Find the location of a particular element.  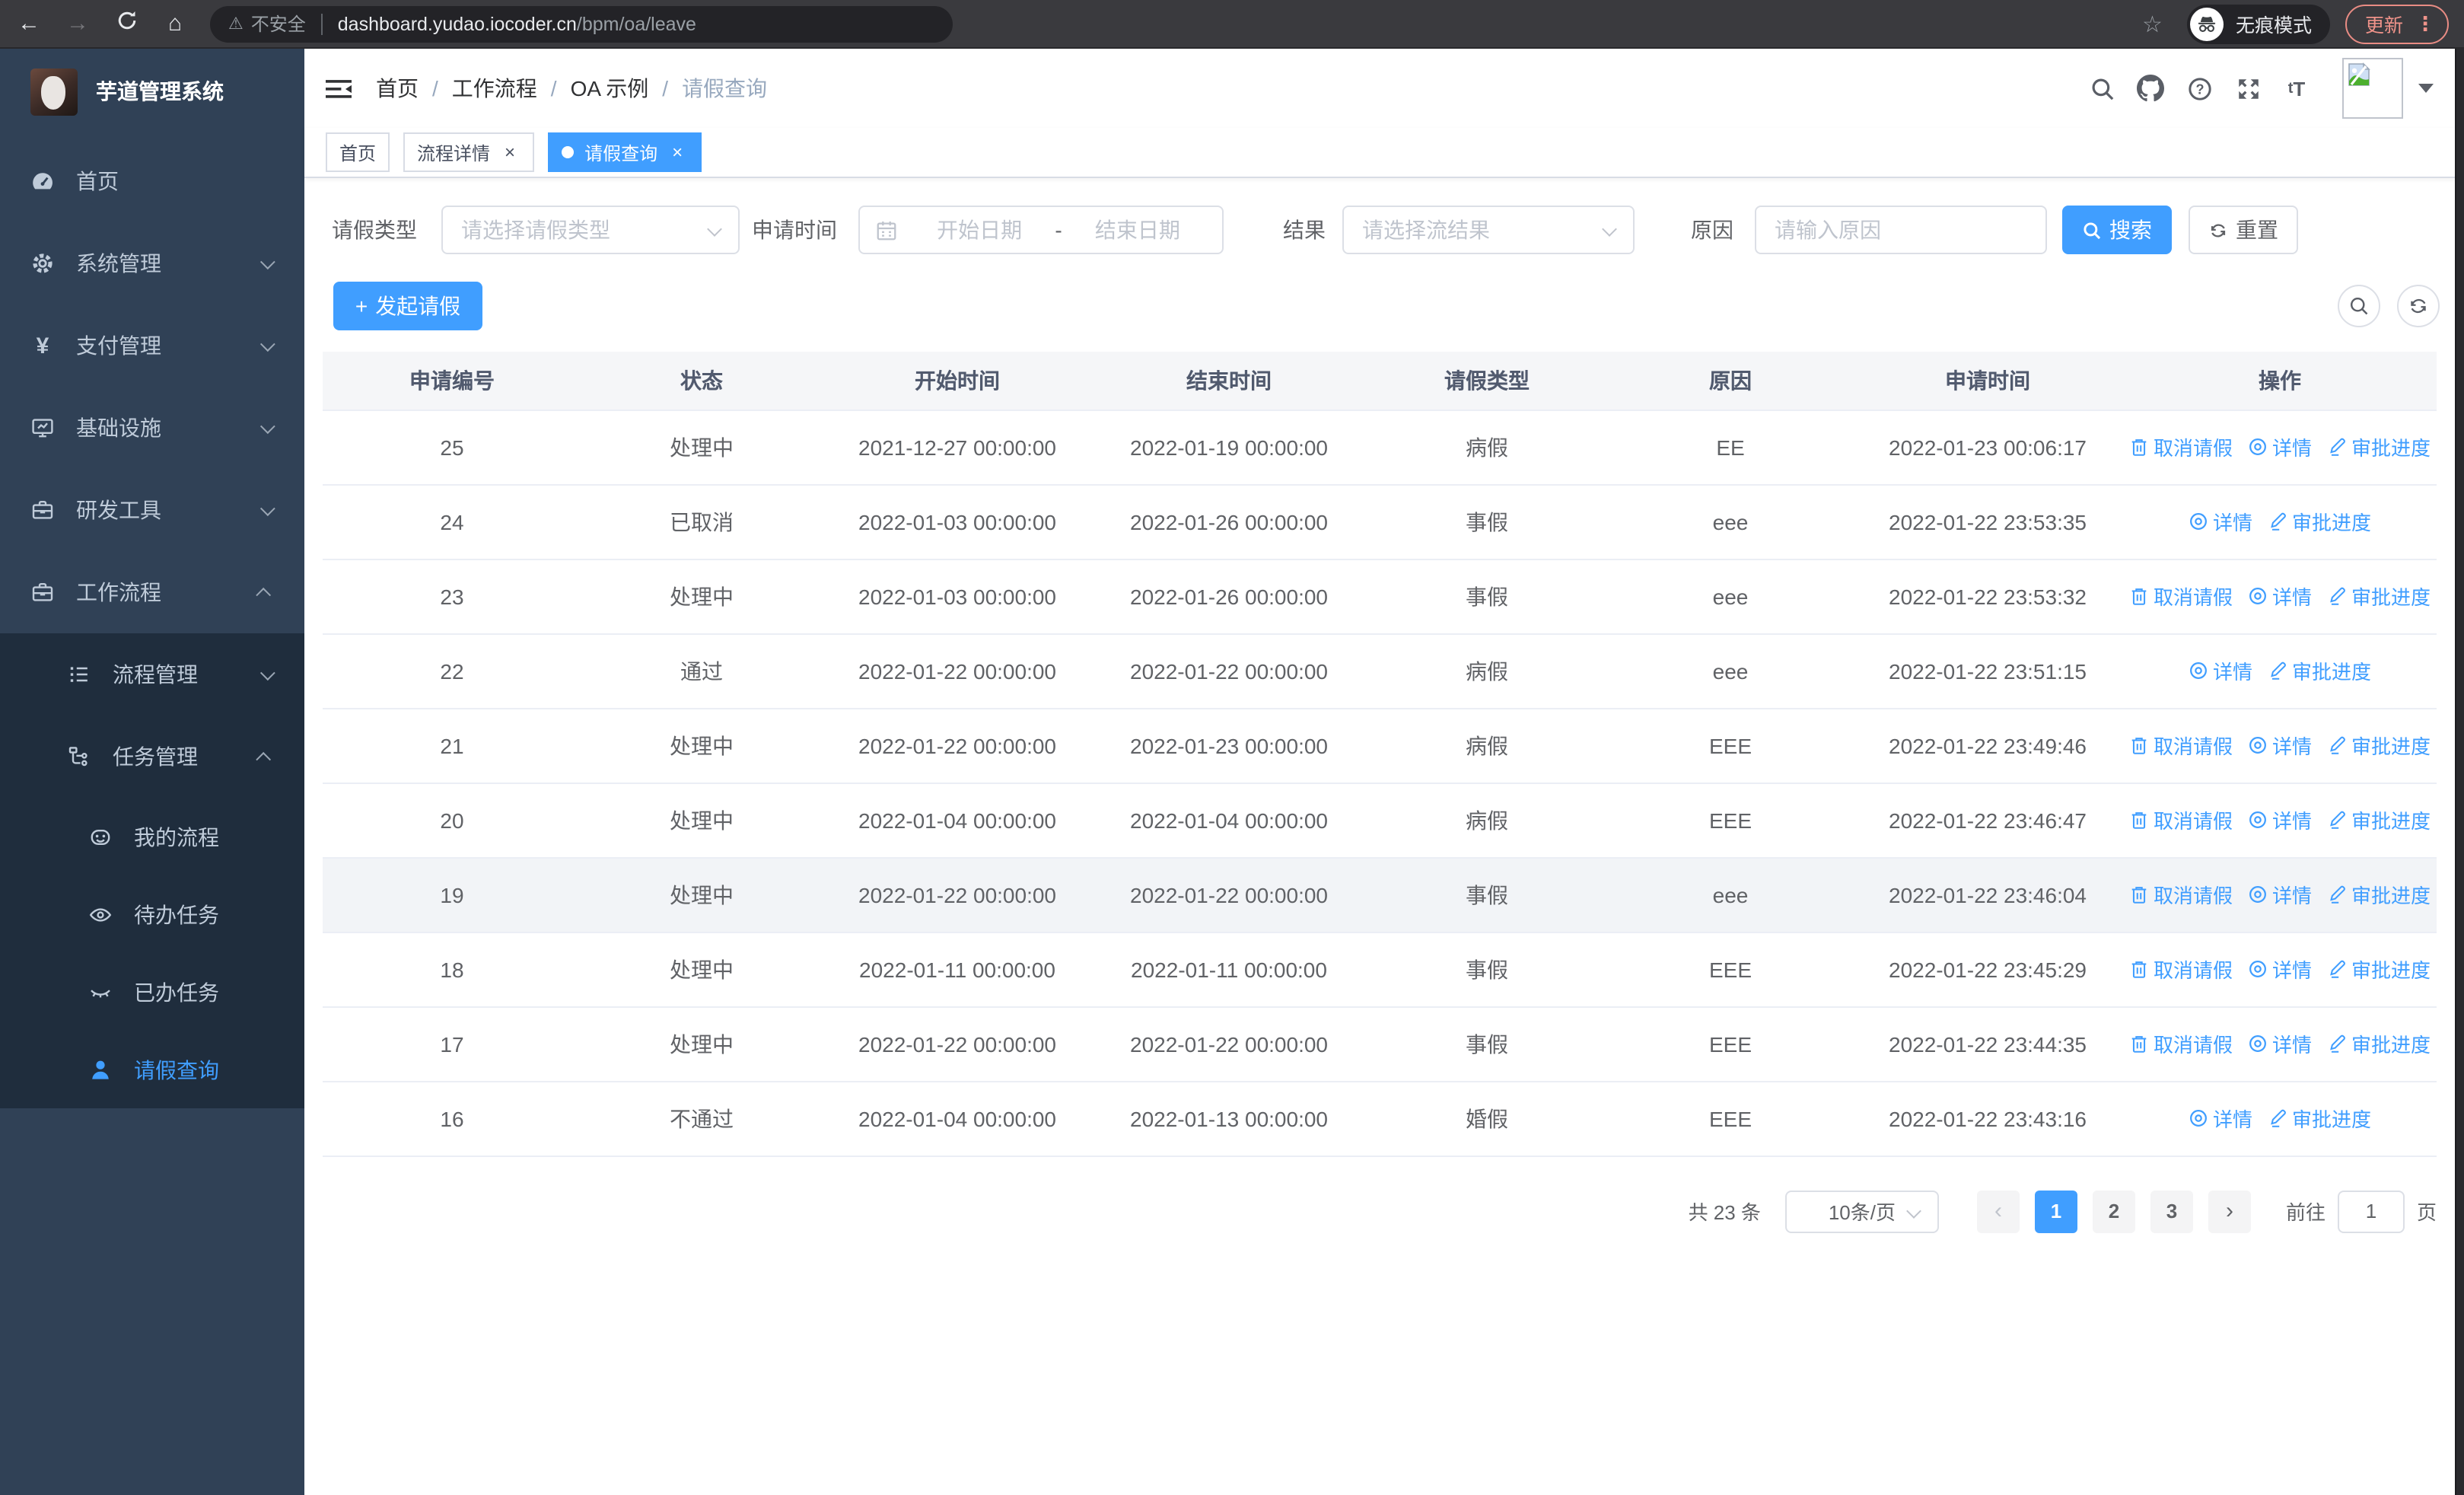

breadcrumb-oa-example: OA 示例 is located at coordinates (610, 89).